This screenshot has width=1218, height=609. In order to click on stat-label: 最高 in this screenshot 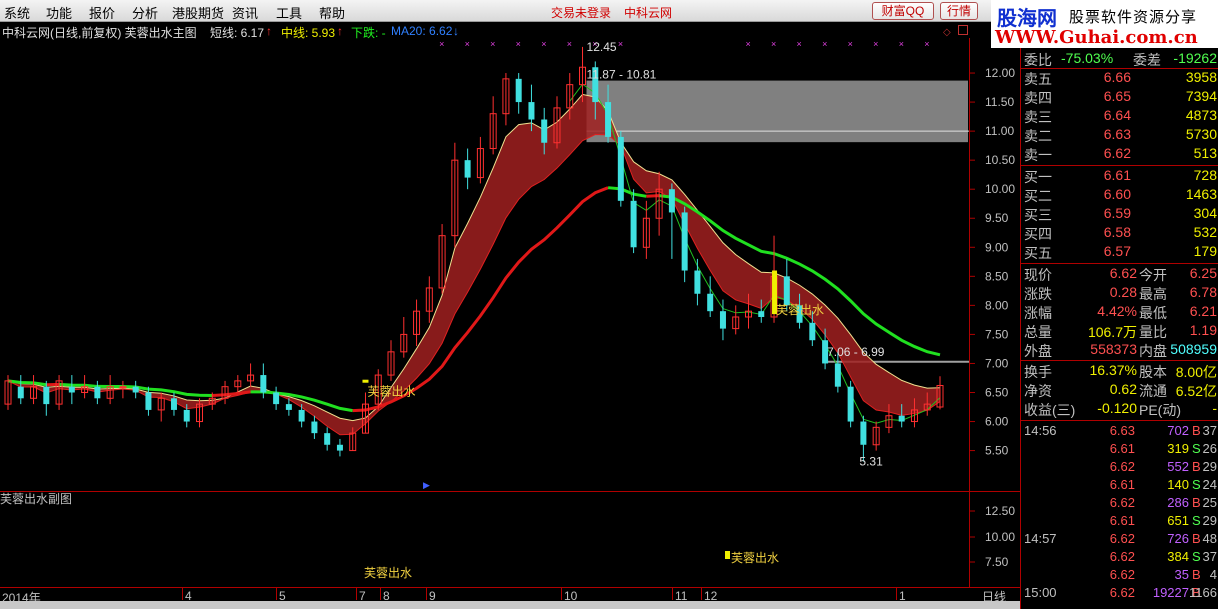, I will do `click(1153, 294)`.